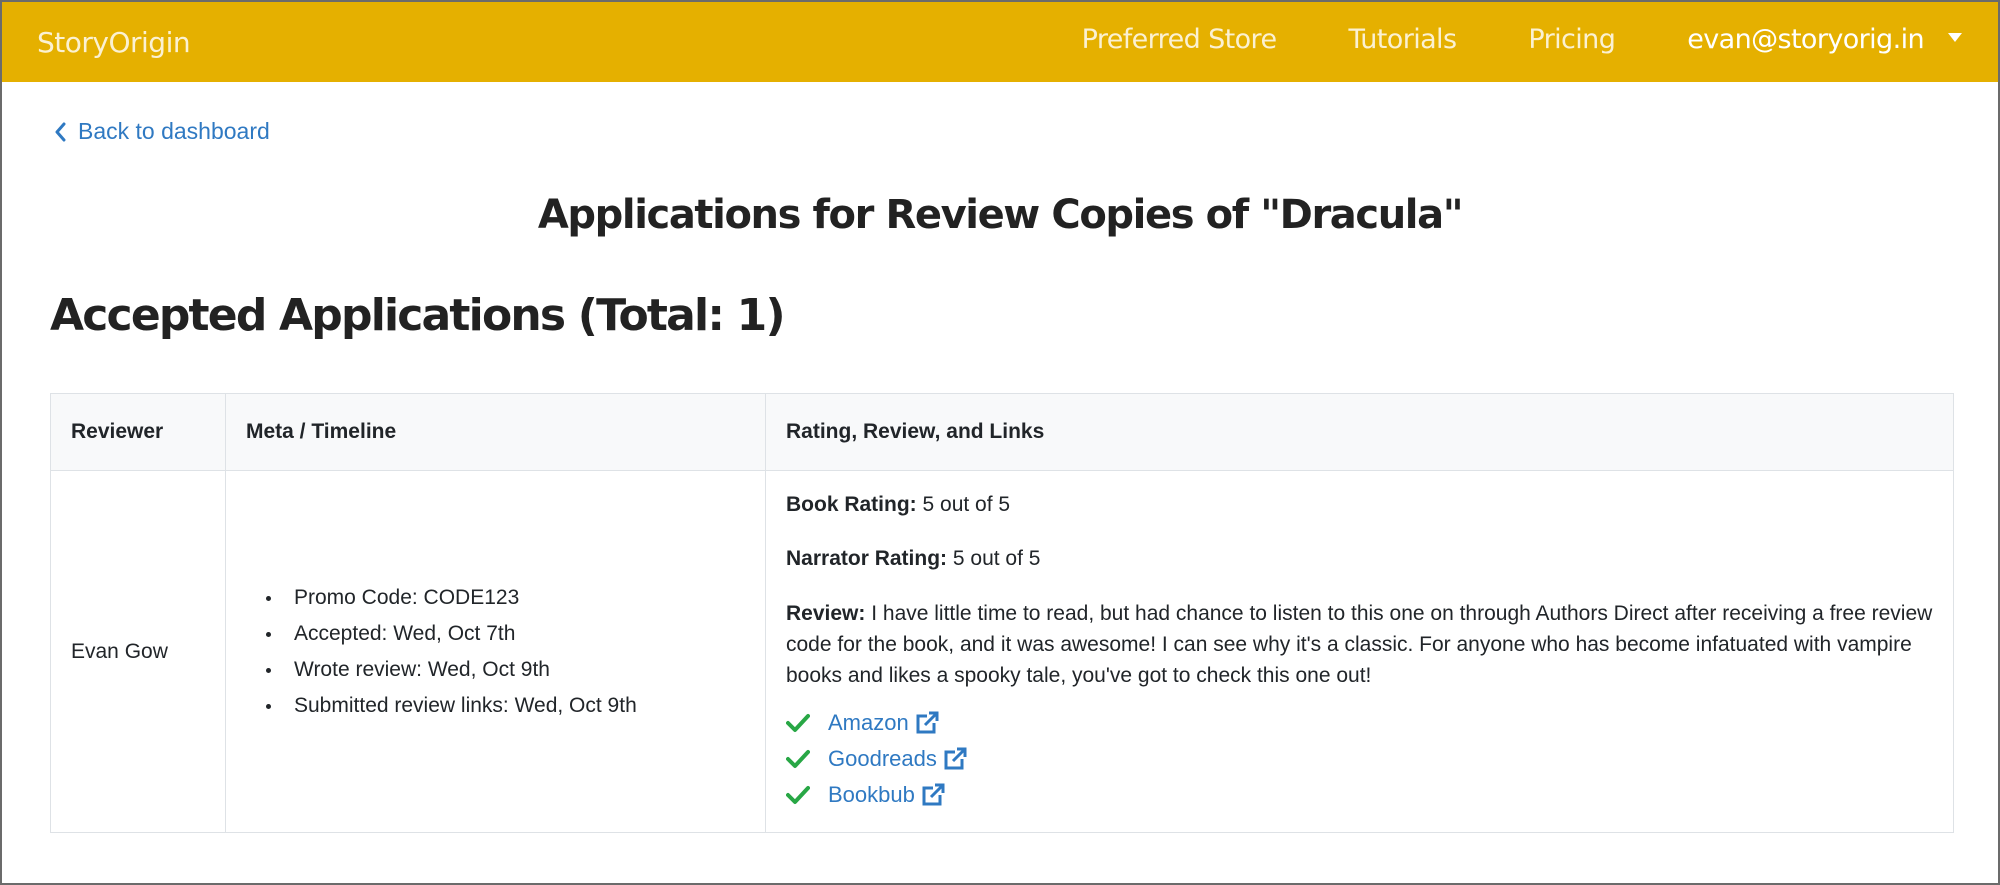 Image resolution: width=2000 pixels, height=885 pixels. I want to click on caret-down-icon, so click(1955, 37).